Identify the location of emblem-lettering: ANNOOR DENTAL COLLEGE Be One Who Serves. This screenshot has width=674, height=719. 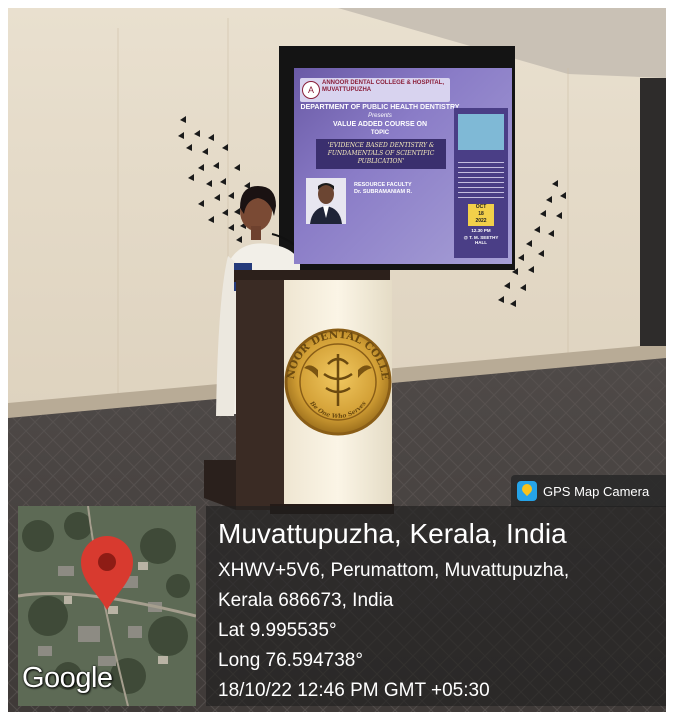
(334, 371).